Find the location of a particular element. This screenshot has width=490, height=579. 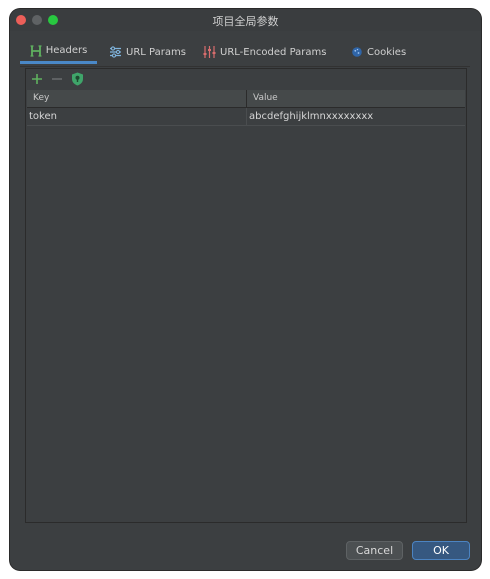

shield-button is located at coordinates (77, 79).